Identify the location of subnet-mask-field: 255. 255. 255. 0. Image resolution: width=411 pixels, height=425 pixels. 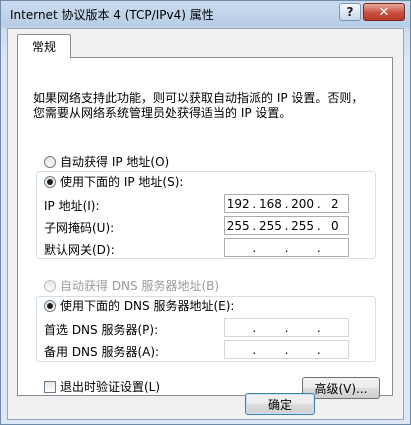
(286, 225).